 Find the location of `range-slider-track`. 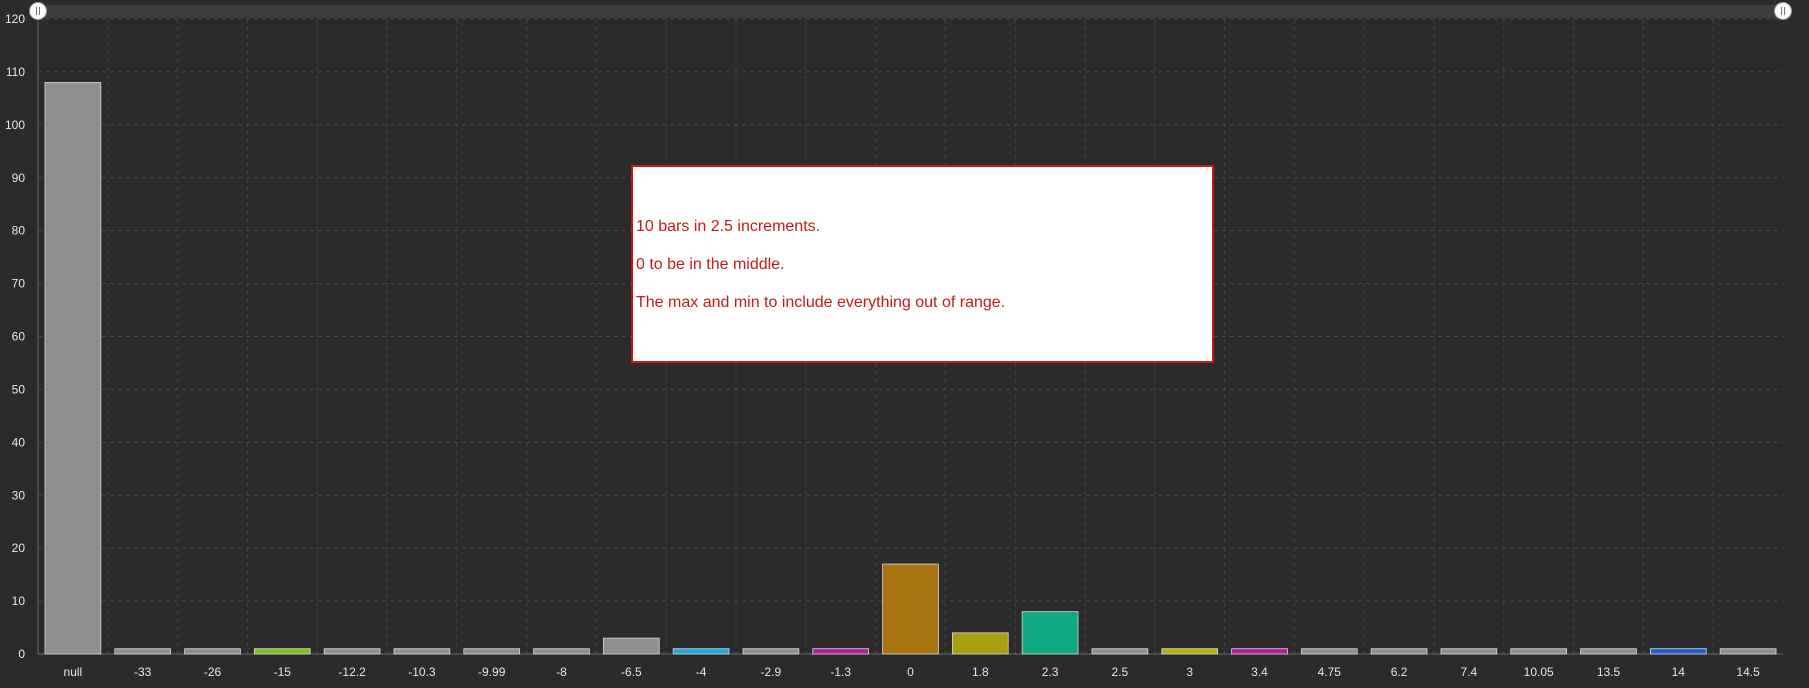

range-slider-track is located at coordinates (910, 11).